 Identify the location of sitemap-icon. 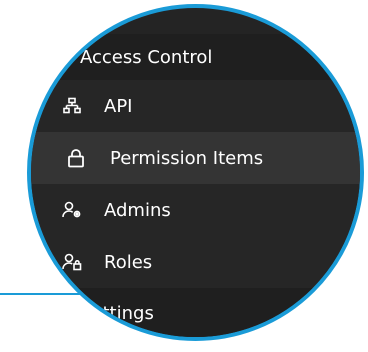
(72, 106).